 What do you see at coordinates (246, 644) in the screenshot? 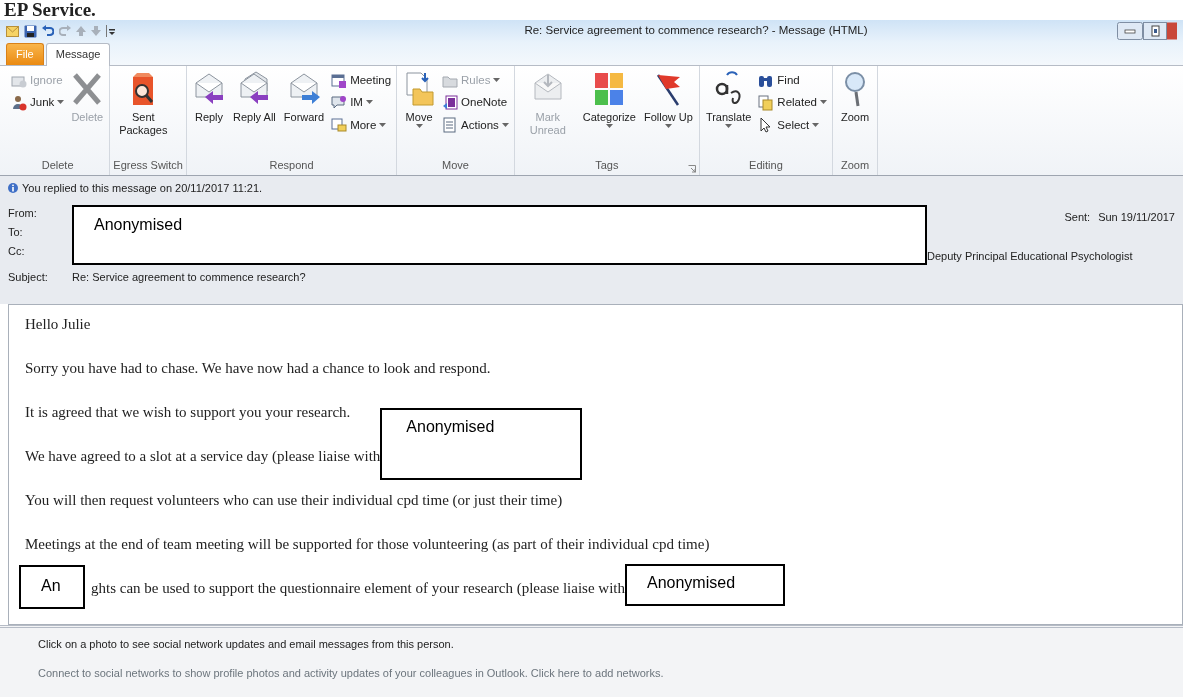
I see `people-pane-hint: Click on a photo to see social network updates and email messages from this person.` at bounding box center [246, 644].